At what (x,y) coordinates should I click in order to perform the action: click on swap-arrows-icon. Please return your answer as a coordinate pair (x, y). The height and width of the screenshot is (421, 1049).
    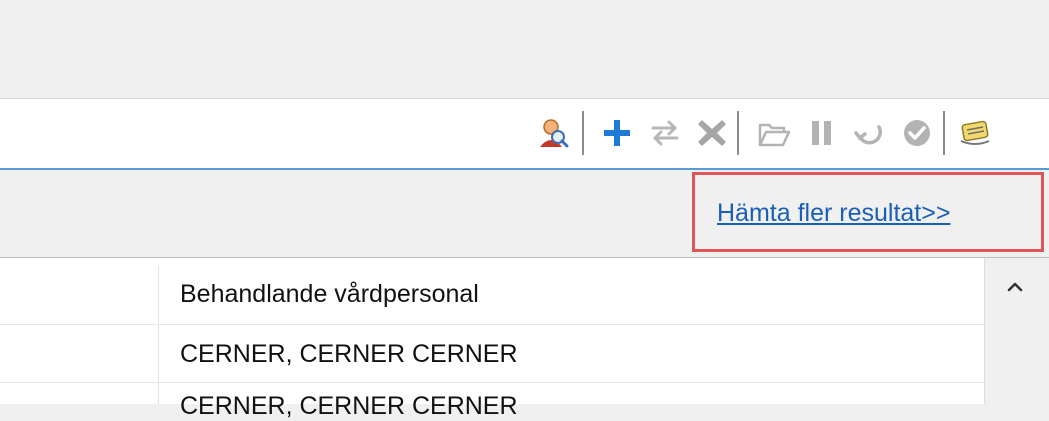
    Looking at the image, I should click on (665, 133).